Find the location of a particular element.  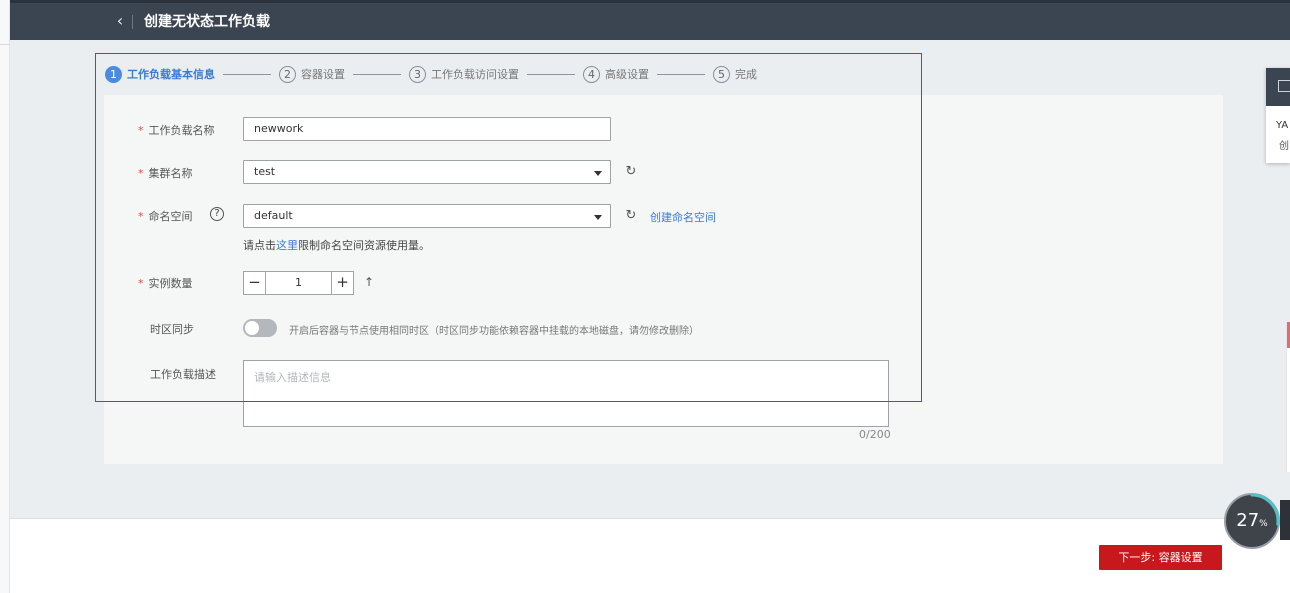

gauge-value: 27% is located at coordinates (1252, 520).